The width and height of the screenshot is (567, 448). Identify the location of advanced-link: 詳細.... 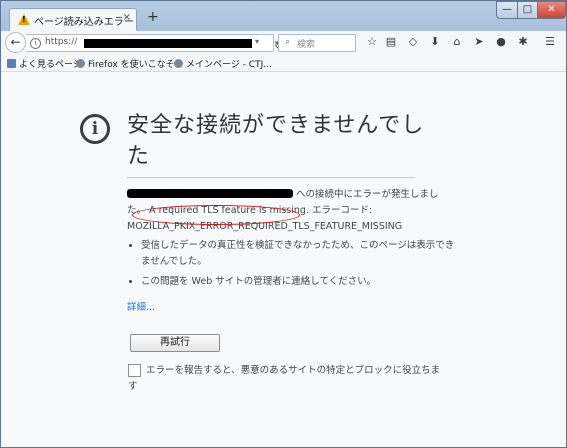
(141, 306).